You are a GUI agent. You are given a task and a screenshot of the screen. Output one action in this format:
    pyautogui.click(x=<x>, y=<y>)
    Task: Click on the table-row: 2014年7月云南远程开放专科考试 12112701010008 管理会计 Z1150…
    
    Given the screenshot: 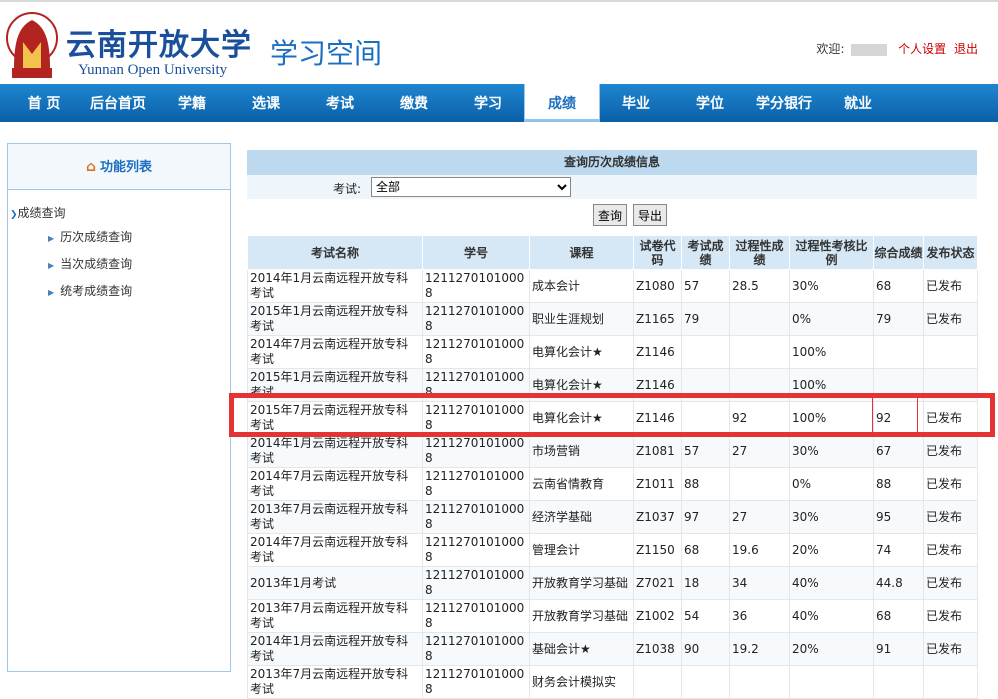 What is the action you would take?
    pyautogui.click(x=612, y=550)
    